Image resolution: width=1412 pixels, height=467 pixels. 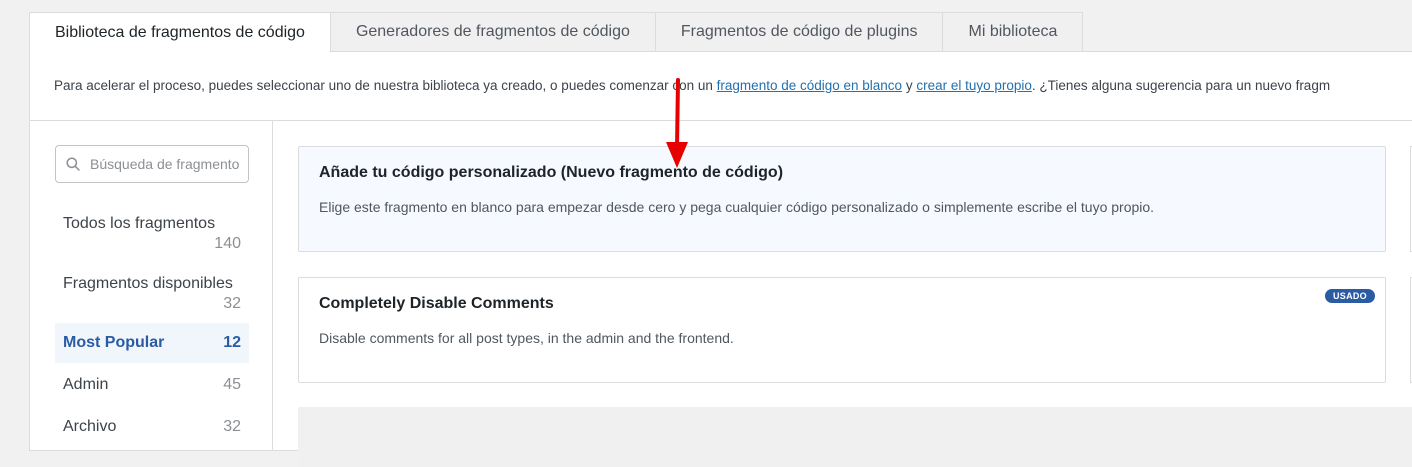 What do you see at coordinates (1013, 31) in the screenshot?
I see `tab-my-library: Mi biblioteca` at bounding box center [1013, 31].